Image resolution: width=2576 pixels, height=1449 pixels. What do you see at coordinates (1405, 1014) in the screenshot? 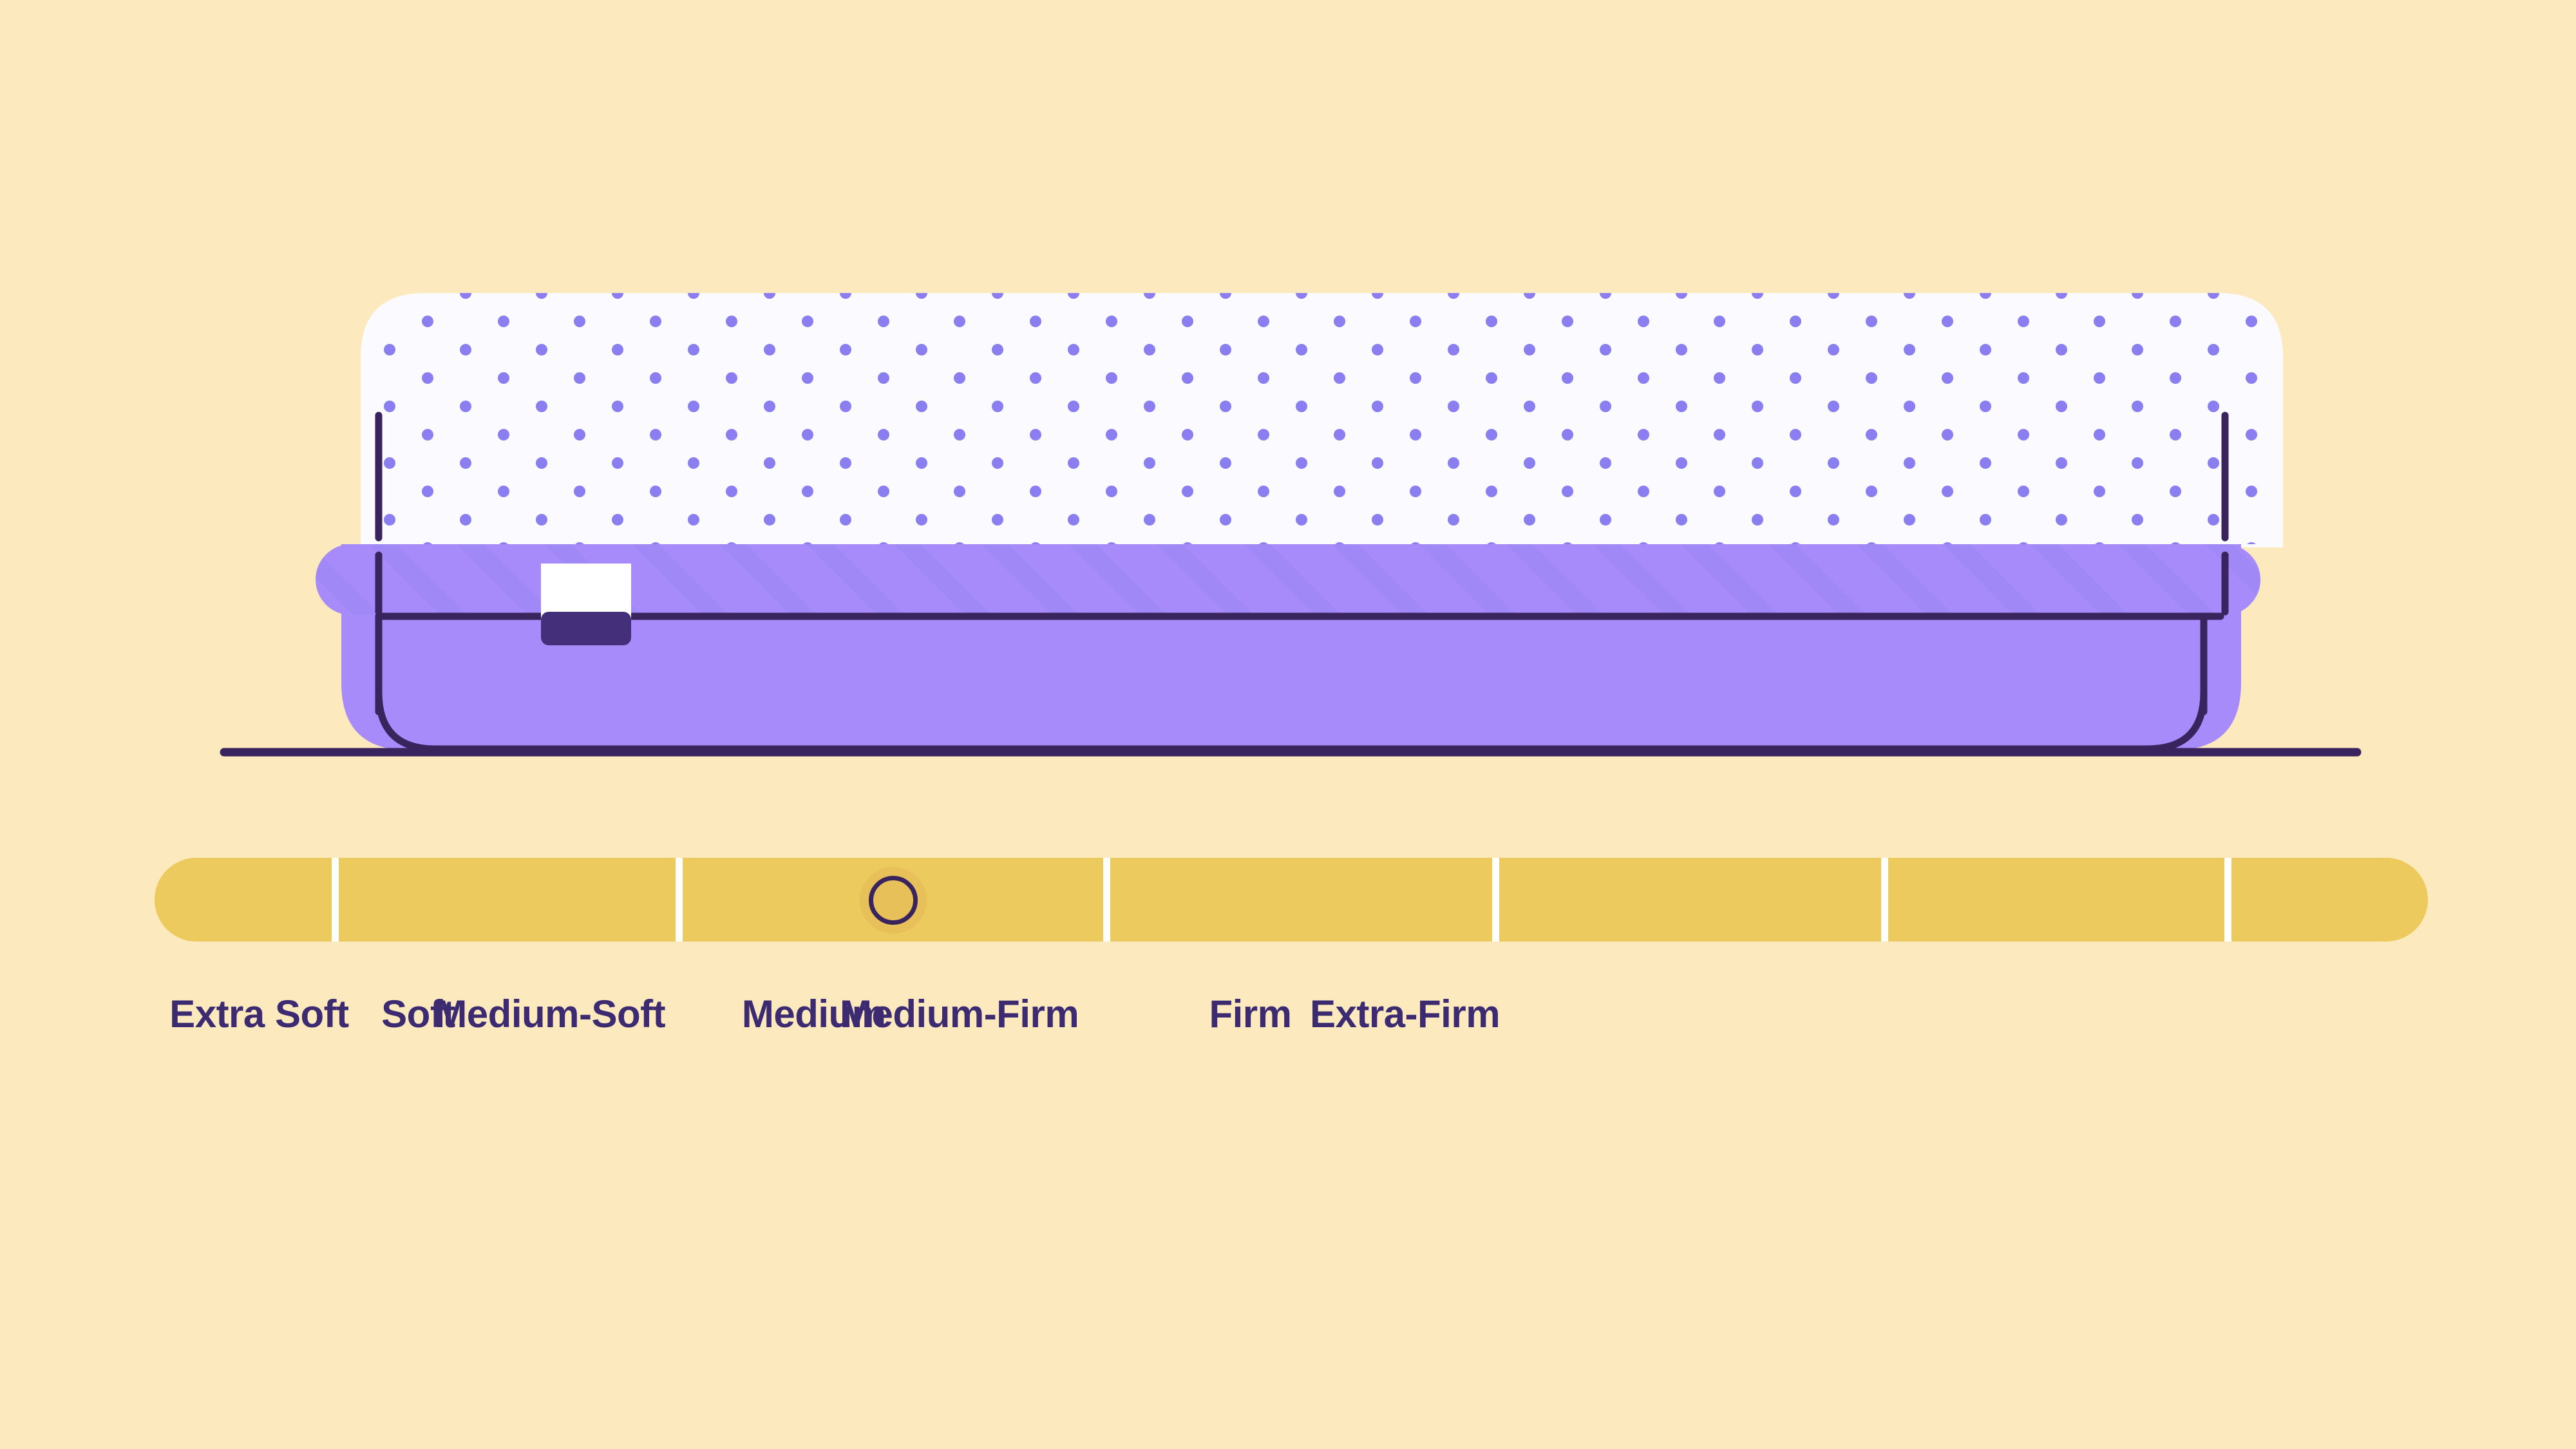
I see `firmness-label-extra-firm: Extra-Firm` at bounding box center [1405, 1014].